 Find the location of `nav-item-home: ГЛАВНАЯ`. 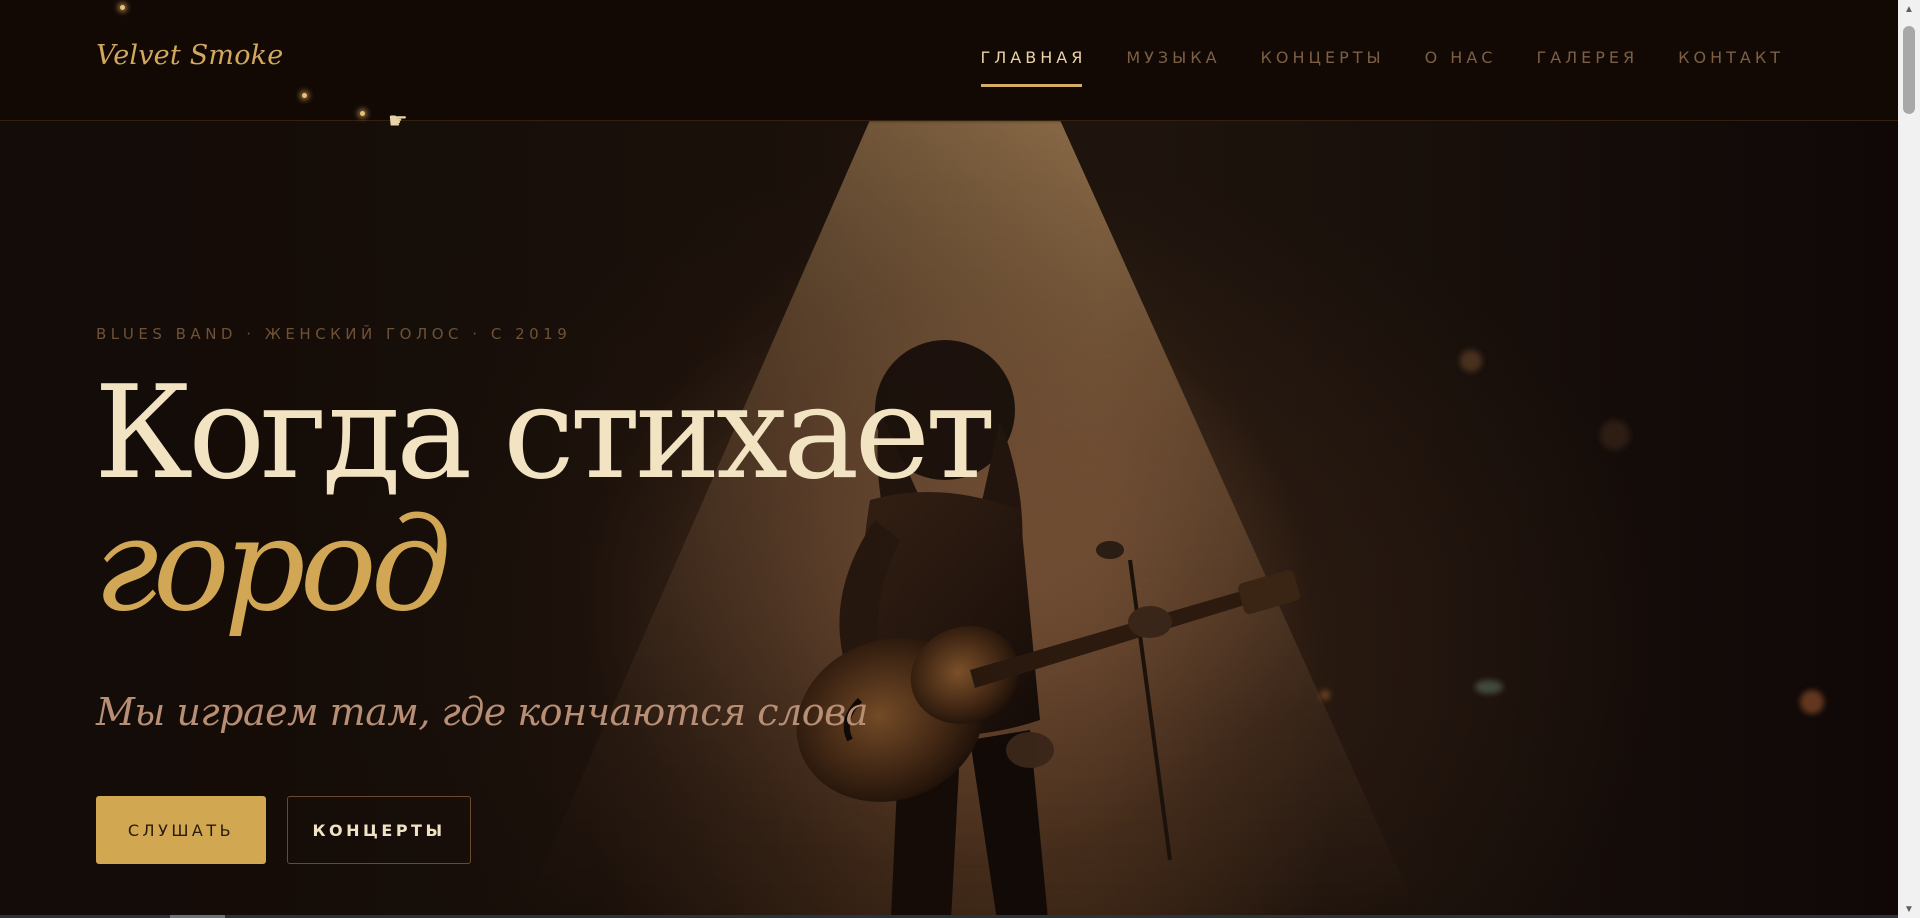

nav-item-home: ГЛАВНАЯ is located at coordinates (1033, 67).